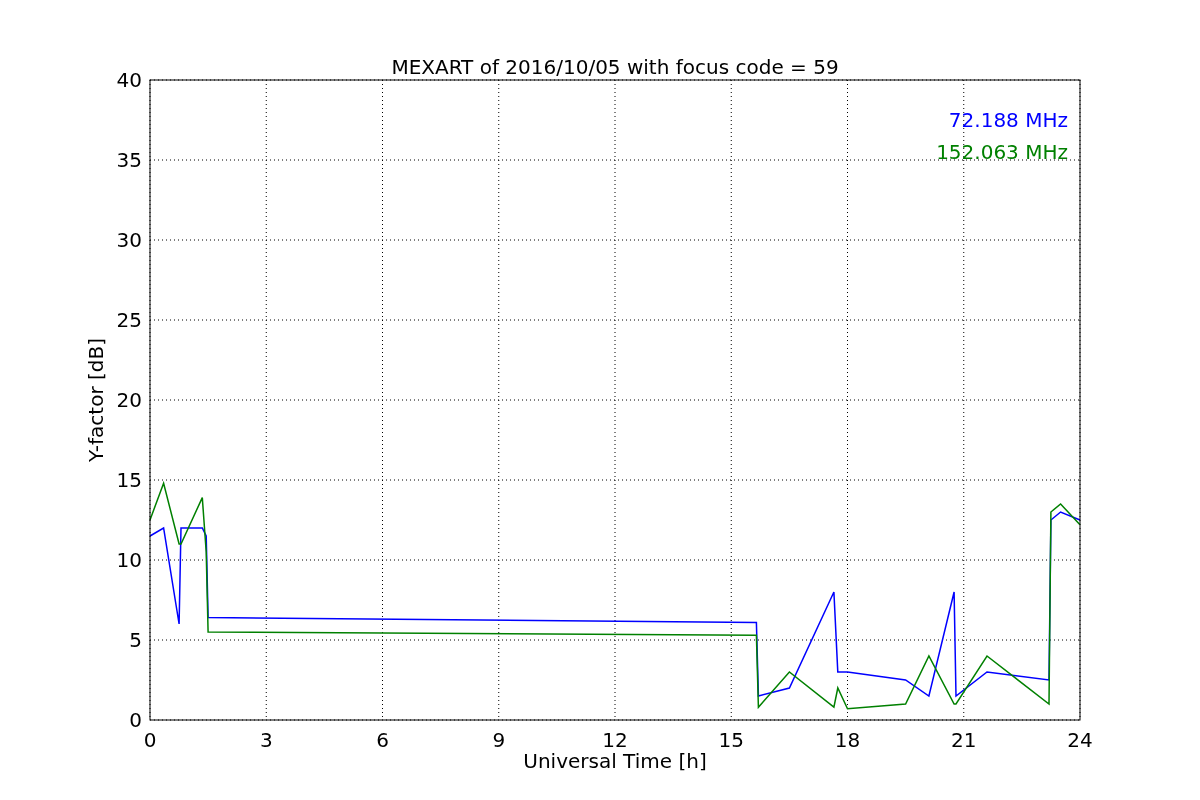 The height and width of the screenshot is (800, 1200). Describe the element at coordinates (266, 740) in the screenshot. I see `x-tick-label: 3` at that location.